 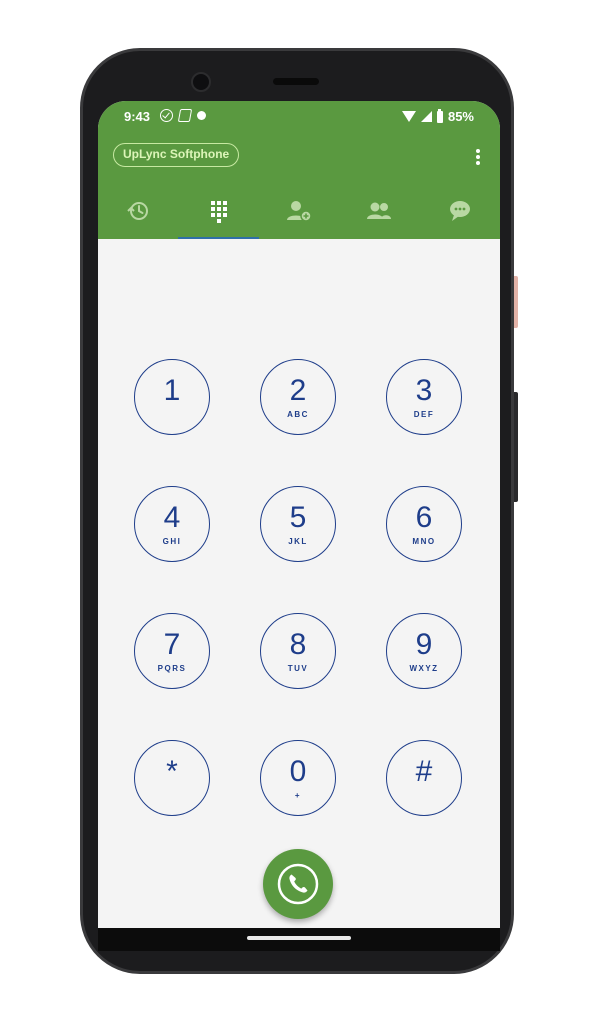 What do you see at coordinates (379, 210) in the screenshot?
I see `people-icon` at bounding box center [379, 210].